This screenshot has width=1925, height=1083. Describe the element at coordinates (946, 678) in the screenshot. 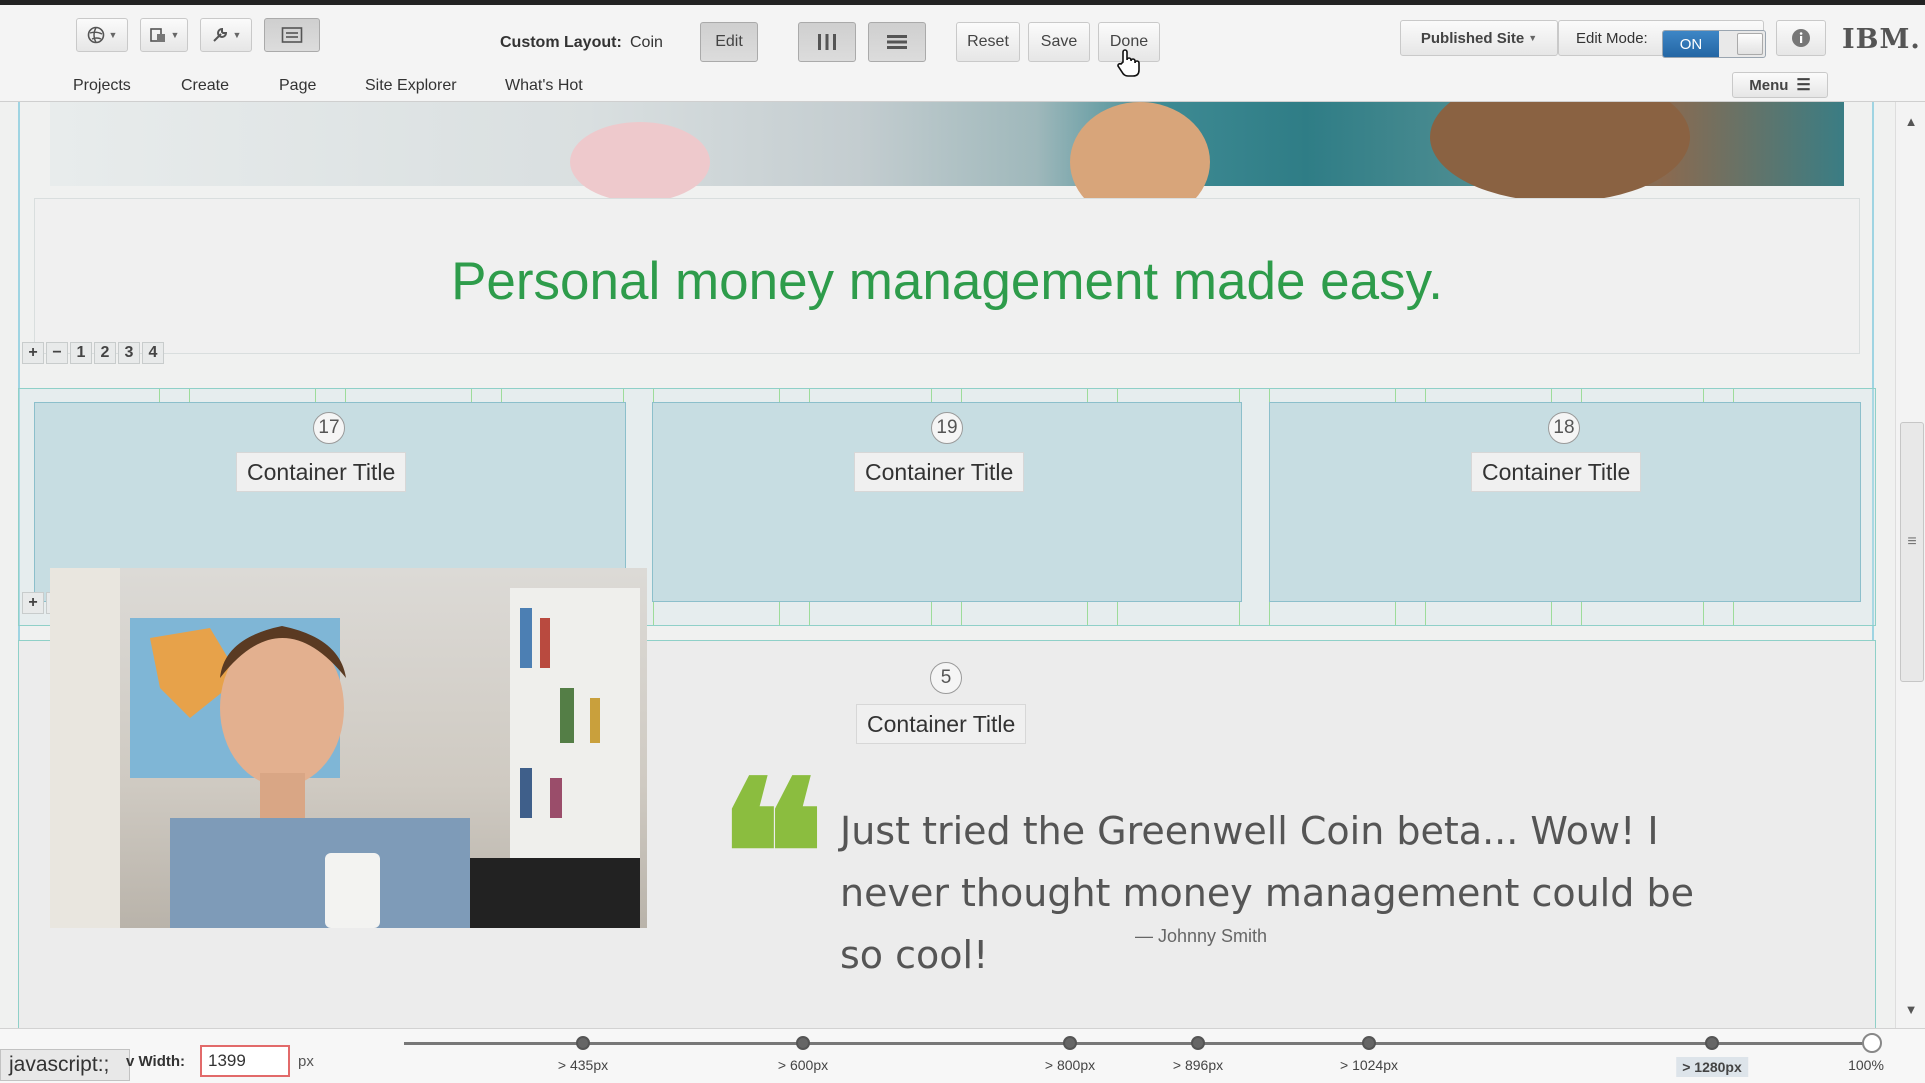

I see `container-number-badge: 5` at that location.